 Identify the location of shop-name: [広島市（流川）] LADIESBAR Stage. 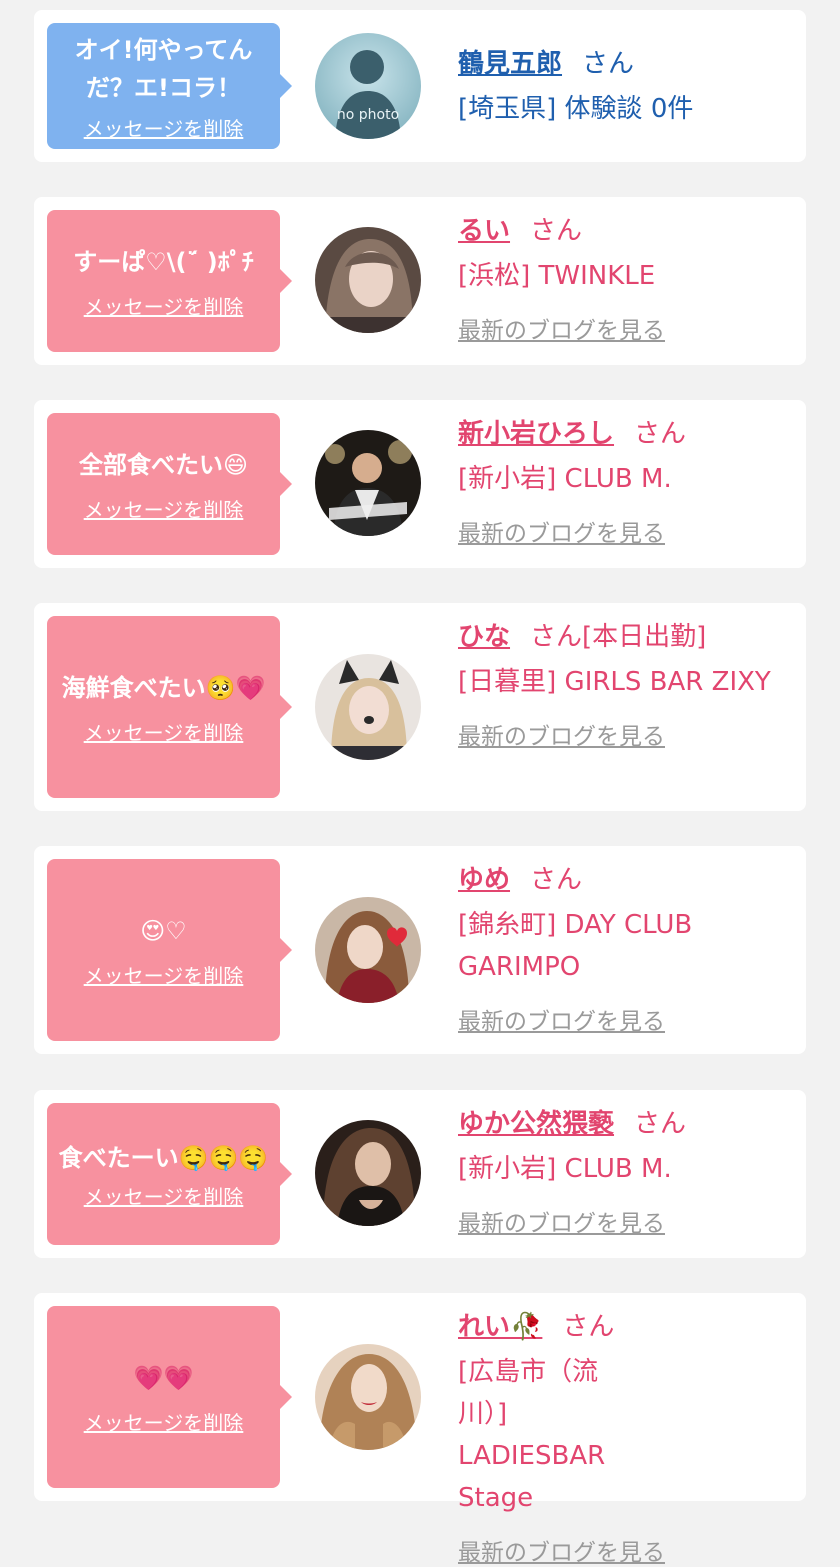
(532, 1435).